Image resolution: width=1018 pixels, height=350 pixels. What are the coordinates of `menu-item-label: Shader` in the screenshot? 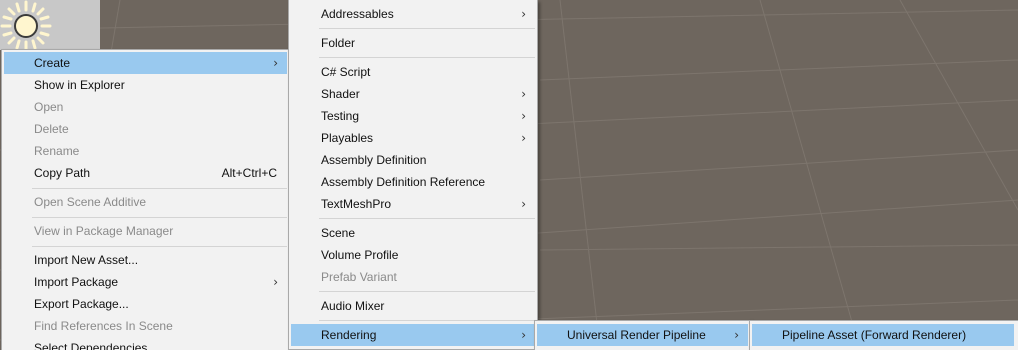 It's located at (340, 94).